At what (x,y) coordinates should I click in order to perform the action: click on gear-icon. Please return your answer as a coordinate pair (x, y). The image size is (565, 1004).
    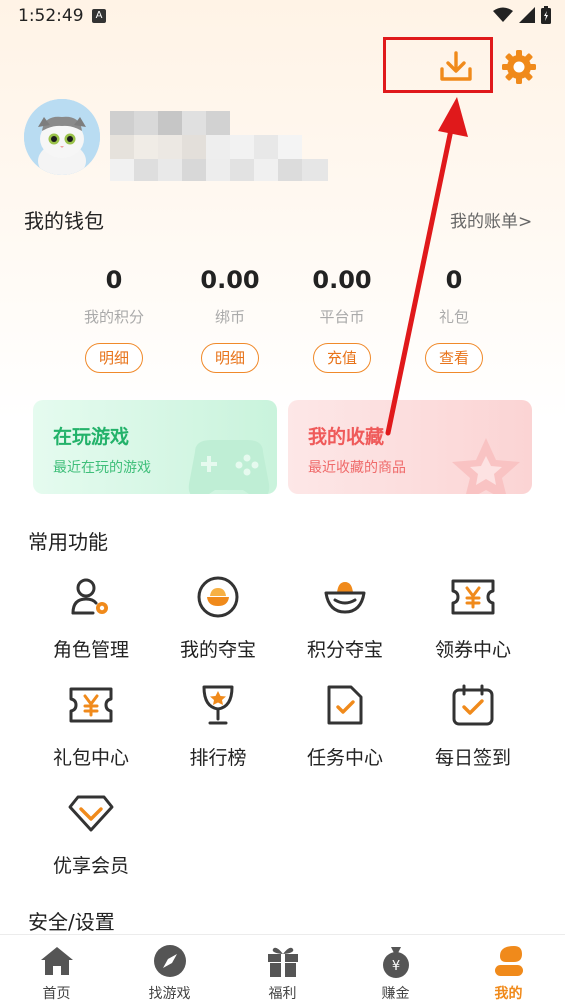
    Looking at the image, I should click on (519, 67).